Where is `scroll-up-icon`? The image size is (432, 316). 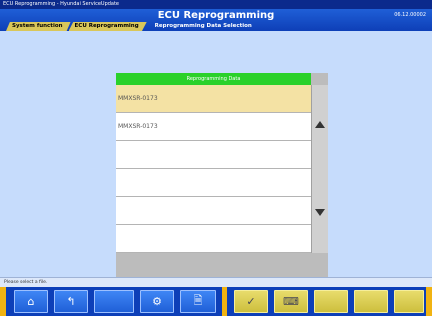
scroll-up-icon is located at coordinates (320, 124).